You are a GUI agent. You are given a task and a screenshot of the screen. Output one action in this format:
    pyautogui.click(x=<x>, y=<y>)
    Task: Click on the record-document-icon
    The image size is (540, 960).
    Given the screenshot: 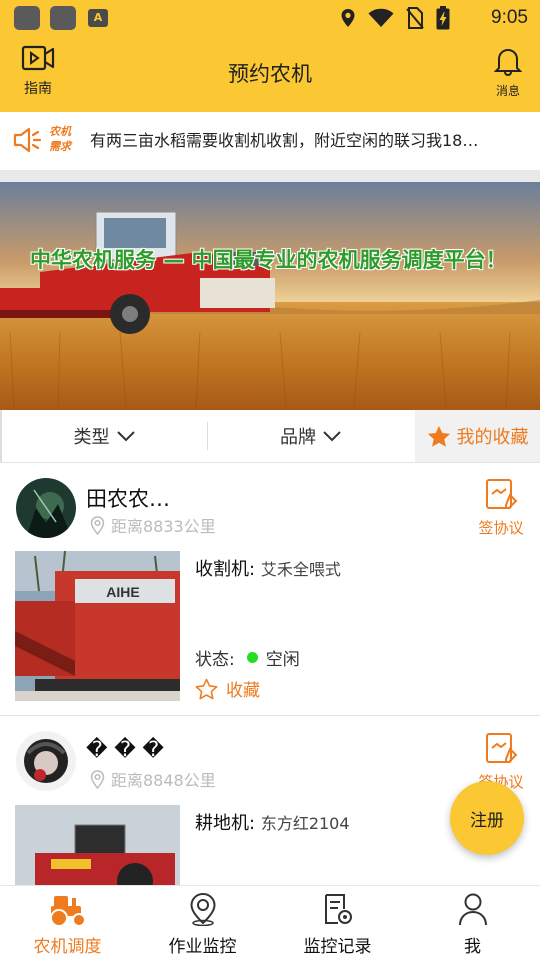 What is the action you would take?
    pyautogui.click(x=338, y=909)
    